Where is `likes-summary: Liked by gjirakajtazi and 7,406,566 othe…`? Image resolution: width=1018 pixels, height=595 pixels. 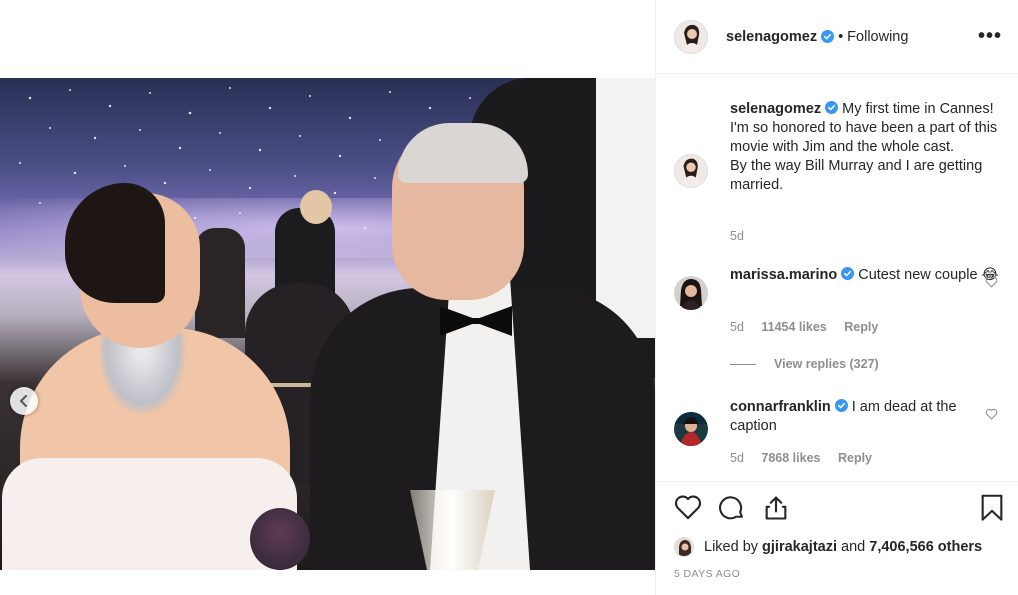
likes-summary: Liked by gjirakajtazi and 7,406,566 othe… is located at coordinates (828, 547).